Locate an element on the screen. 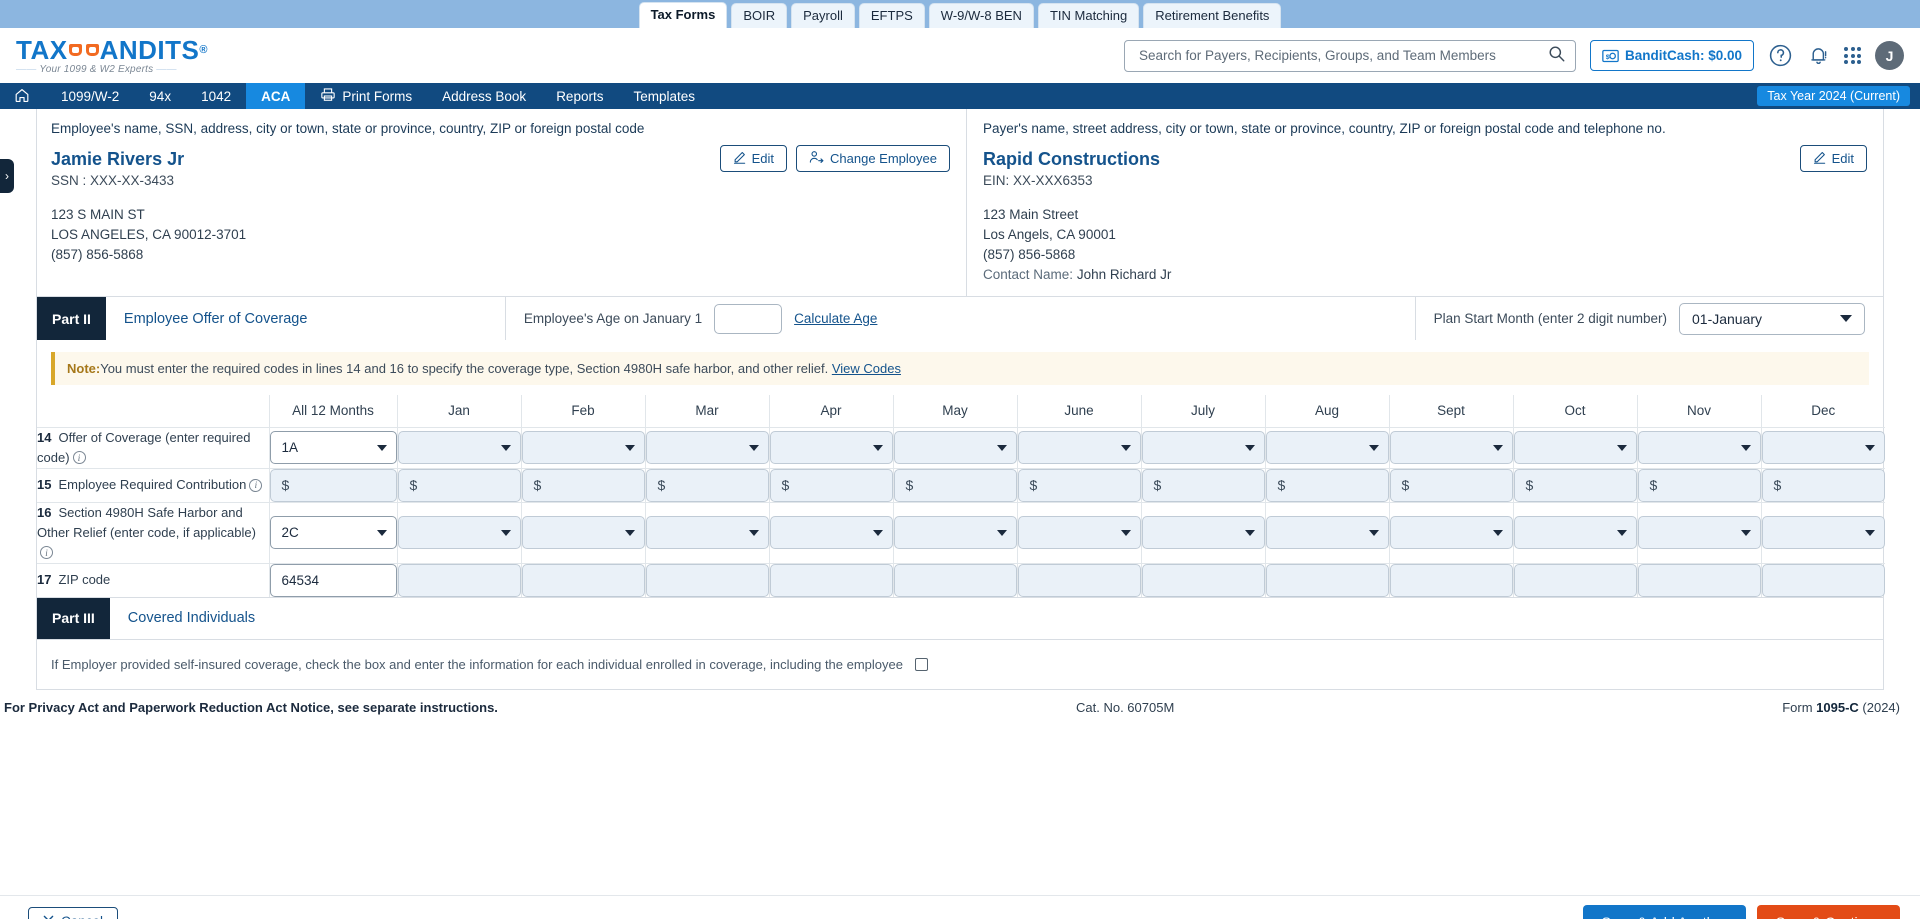 This screenshot has height=919, width=1920. product-tab-tax-forms: Tax Forms is located at coordinates (683, 15).